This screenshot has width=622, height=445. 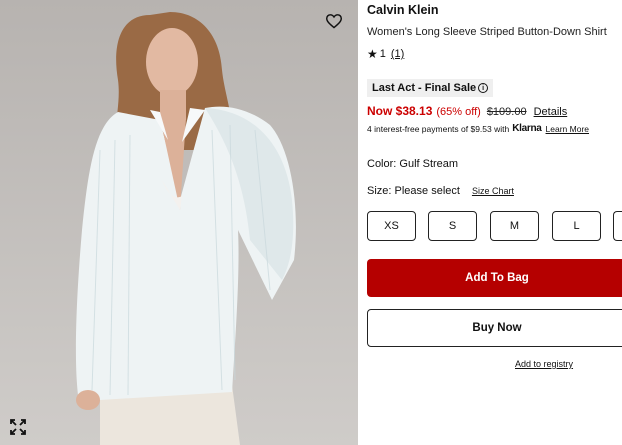 What do you see at coordinates (400, 111) in the screenshot?
I see `sale-price: Now $38.13` at bounding box center [400, 111].